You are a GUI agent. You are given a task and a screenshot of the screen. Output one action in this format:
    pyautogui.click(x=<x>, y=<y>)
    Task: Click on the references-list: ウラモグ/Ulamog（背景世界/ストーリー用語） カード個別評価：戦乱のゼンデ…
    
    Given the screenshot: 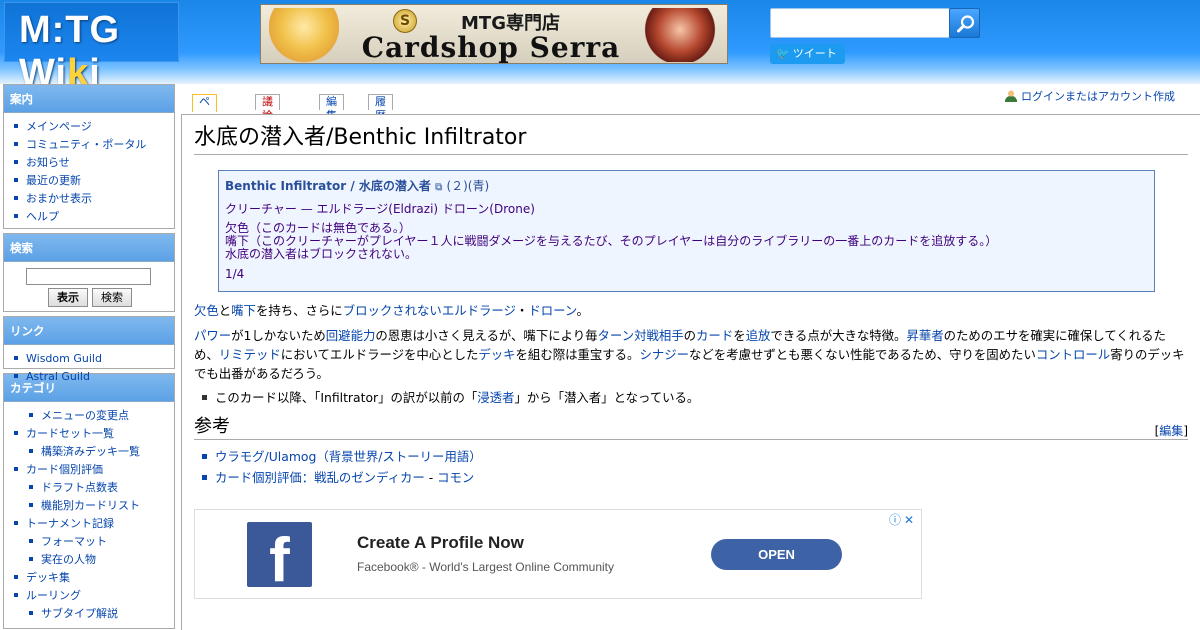 What is the action you would take?
    pyautogui.click(x=695, y=467)
    